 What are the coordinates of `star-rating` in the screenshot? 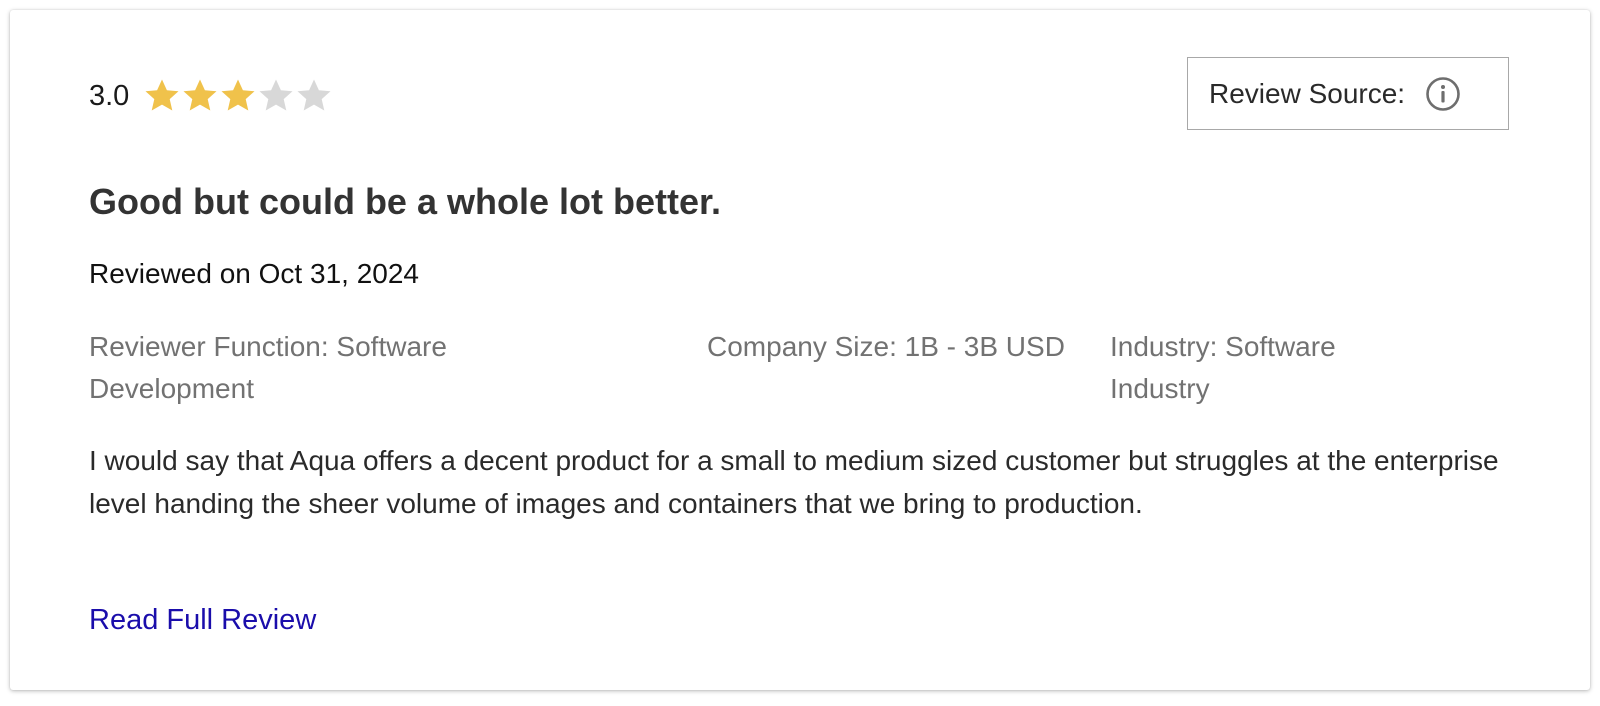 It's located at (238, 96).